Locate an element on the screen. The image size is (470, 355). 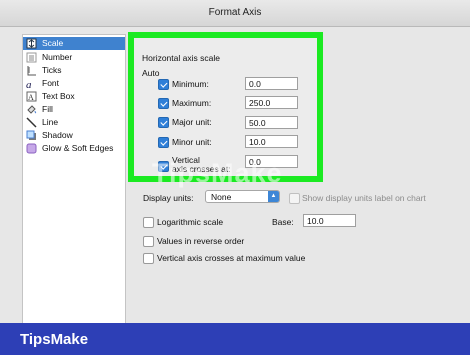
title-bar: Format Axis is located at coordinates (235, 13).